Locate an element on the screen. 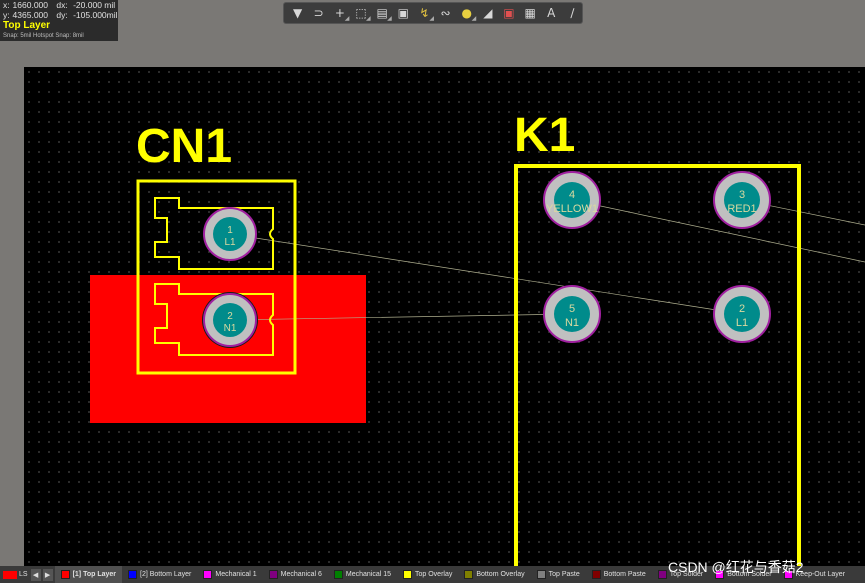 This screenshot has width=865, height=583. cn1-pad-1: 1 L1 is located at coordinates (230, 234).